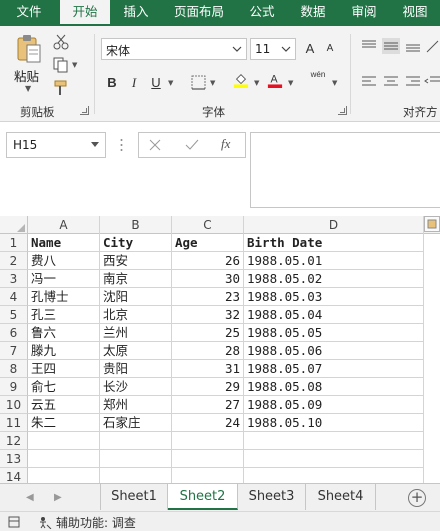 The height and width of the screenshot is (531, 440). Describe the element at coordinates (14, 261) in the screenshot. I see `row-header: 2` at that location.